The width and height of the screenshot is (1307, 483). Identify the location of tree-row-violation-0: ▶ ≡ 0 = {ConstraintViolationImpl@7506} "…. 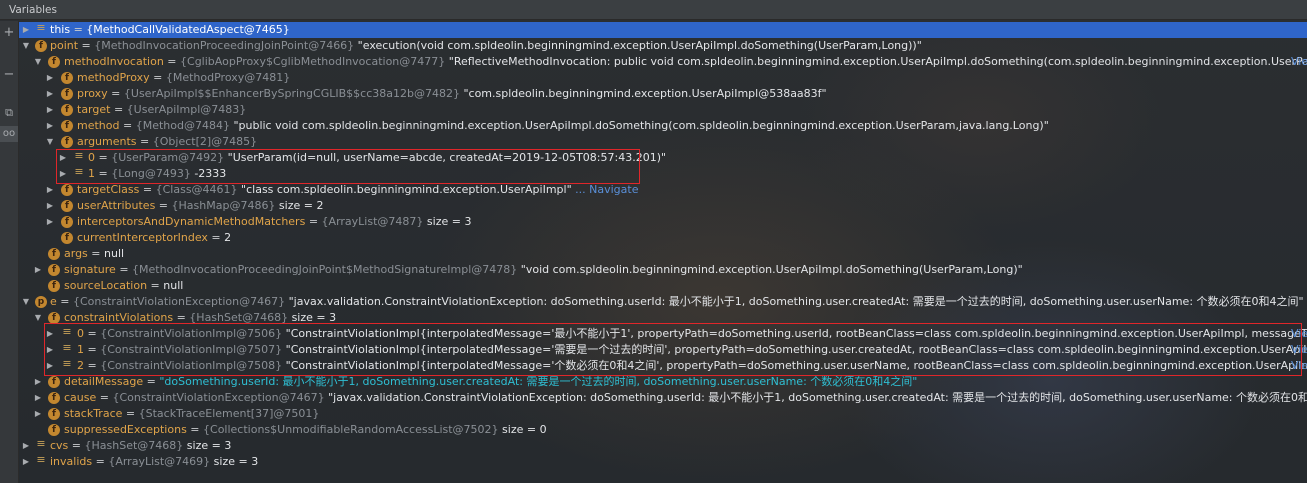
(663, 334).